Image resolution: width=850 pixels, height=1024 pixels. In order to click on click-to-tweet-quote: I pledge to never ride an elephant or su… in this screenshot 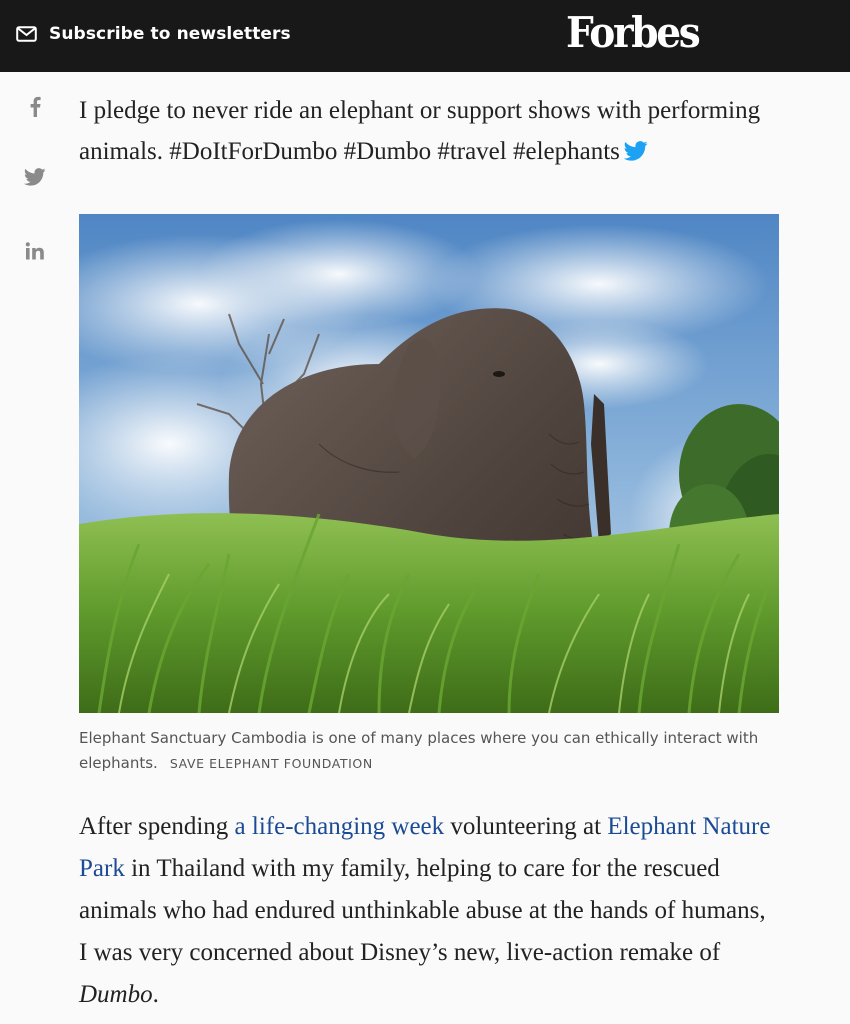, I will do `click(424, 131)`.